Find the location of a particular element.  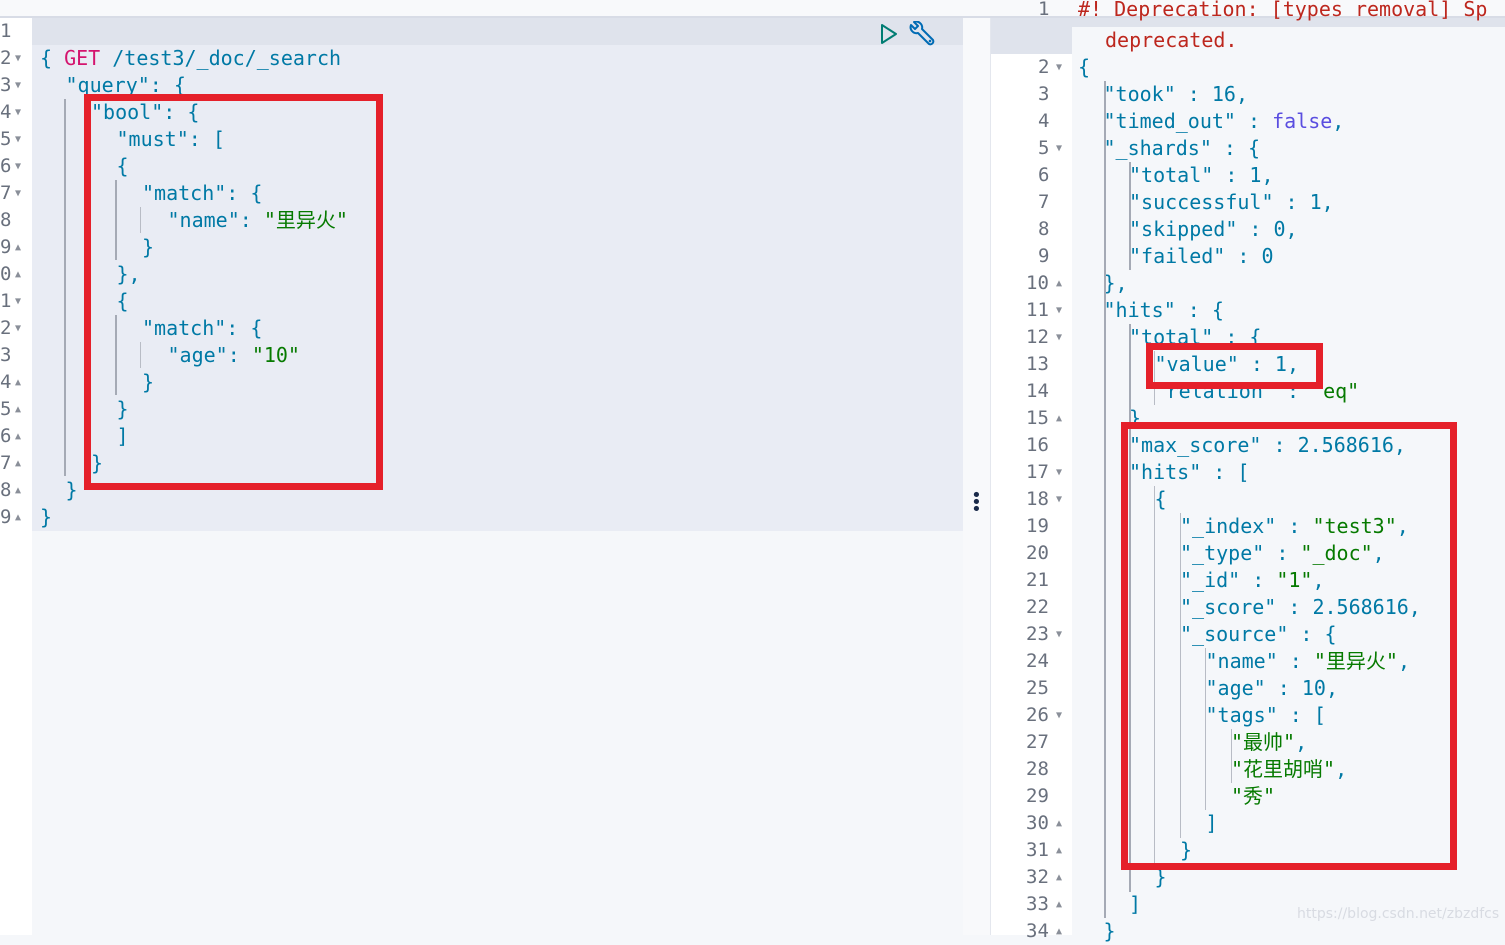

response-code-line: { is located at coordinates (1084, 67).